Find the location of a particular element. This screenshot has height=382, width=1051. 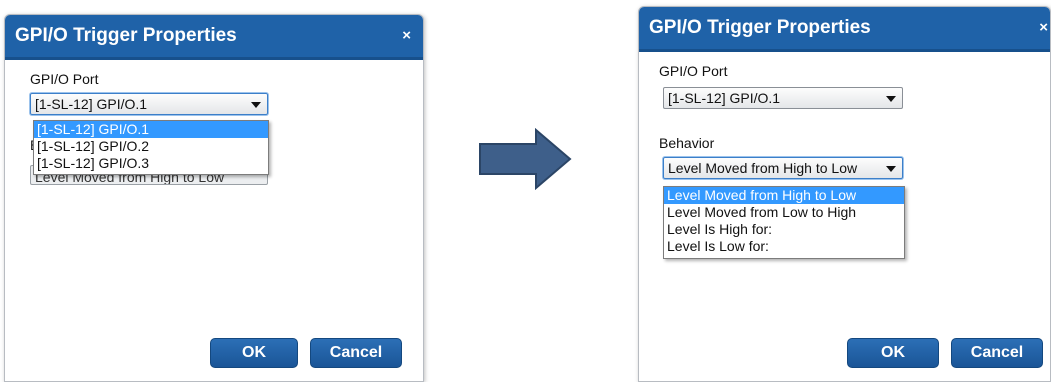

behavior-option: Level Is High for: is located at coordinates (784, 229).